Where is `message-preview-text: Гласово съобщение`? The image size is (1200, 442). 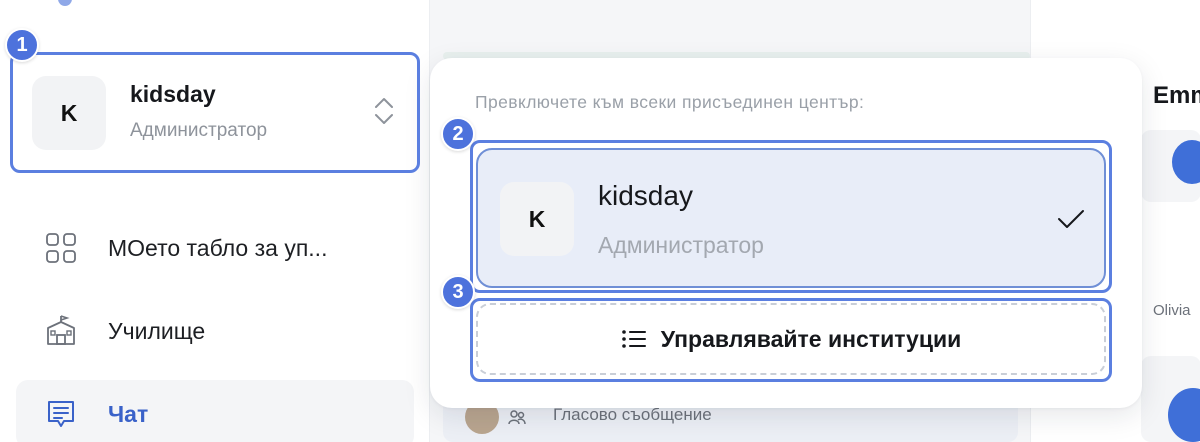 message-preview-text: Гласово съобщение is located at coordinates (632, 414).